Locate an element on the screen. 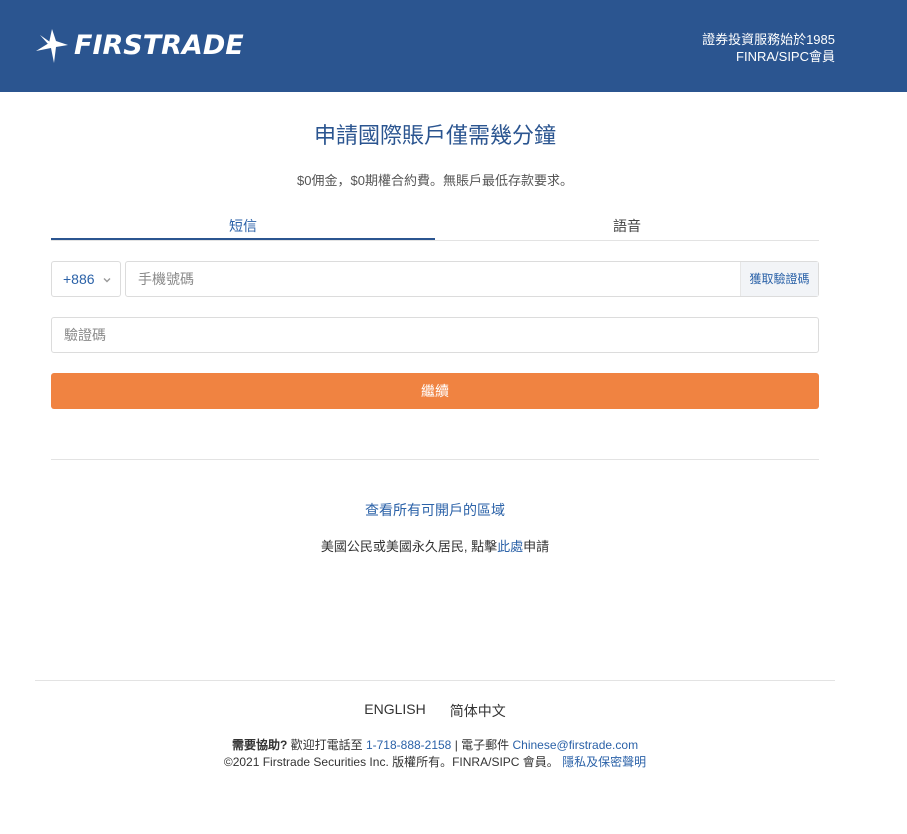  firstrade-logo: FIRSTRADE is located at coordinates (139, 46).